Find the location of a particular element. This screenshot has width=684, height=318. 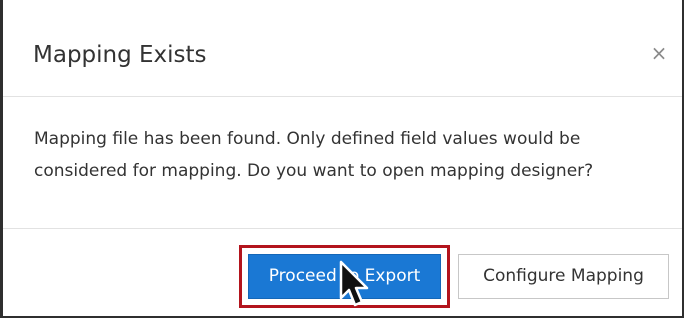

proceed-to-export-button: Proceed to Export is located at coordinates (344, 276).